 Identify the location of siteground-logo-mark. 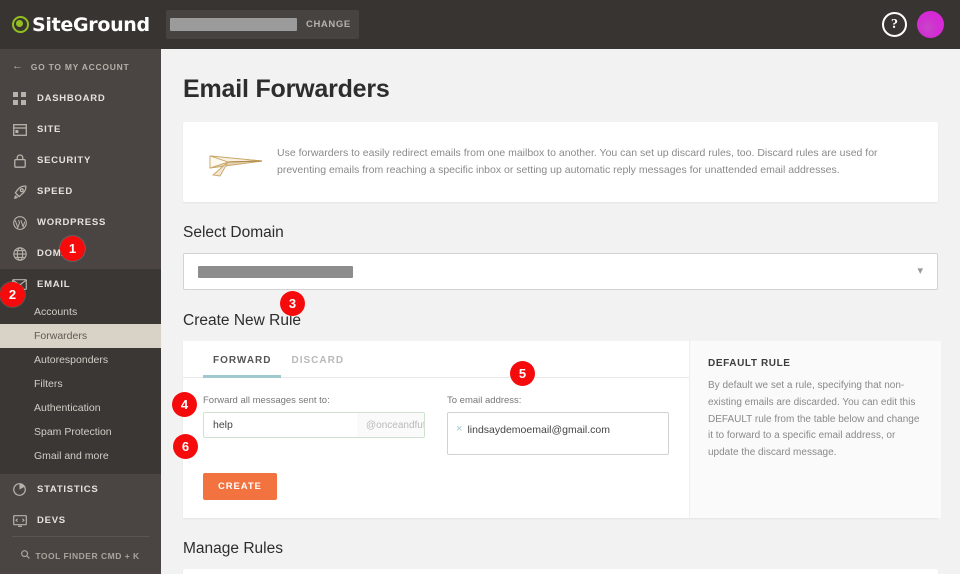
(20, 24).